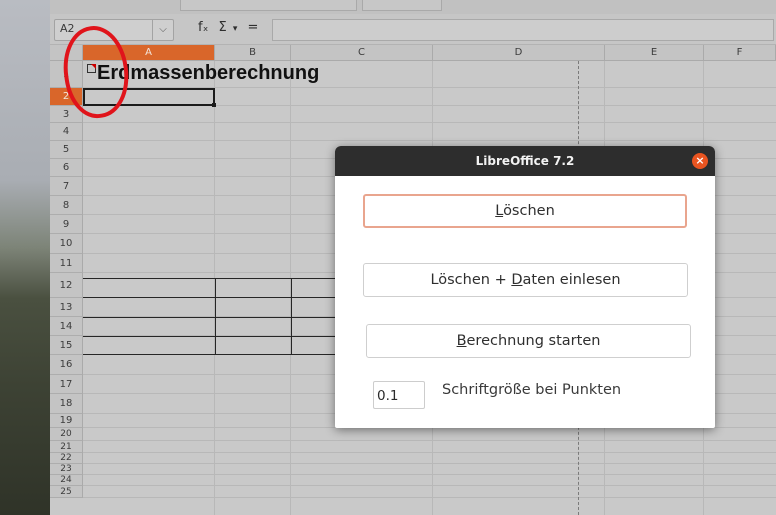 This screenshot has height=515, width=776. I want to click on column-header-e: E, so click(654, 53).